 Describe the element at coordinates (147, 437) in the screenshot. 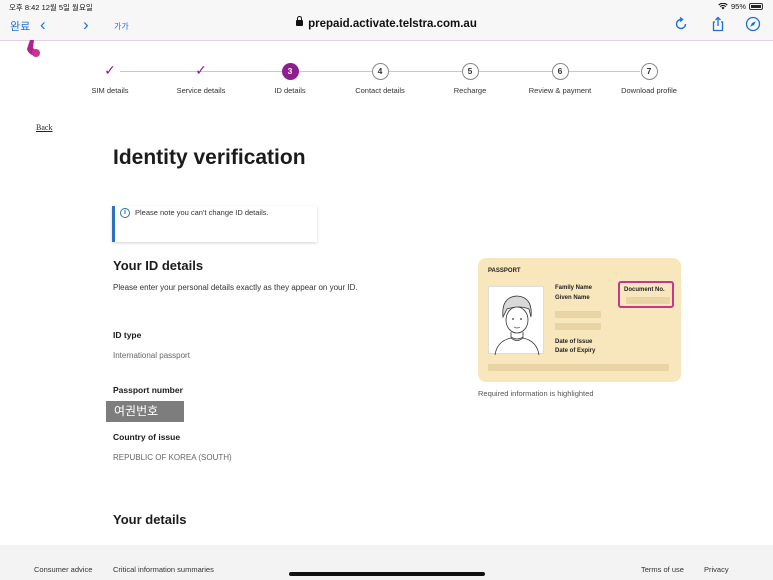

I see `country-of-issue-label: Country of issue` at that location.